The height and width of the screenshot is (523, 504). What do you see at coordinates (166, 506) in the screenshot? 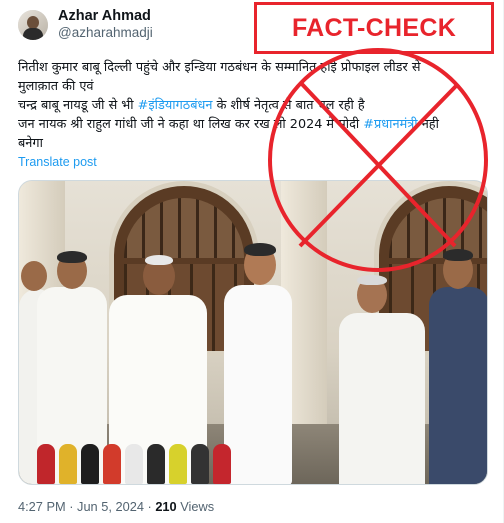
I see `views-count: 210` at bounding box center [166, 506].